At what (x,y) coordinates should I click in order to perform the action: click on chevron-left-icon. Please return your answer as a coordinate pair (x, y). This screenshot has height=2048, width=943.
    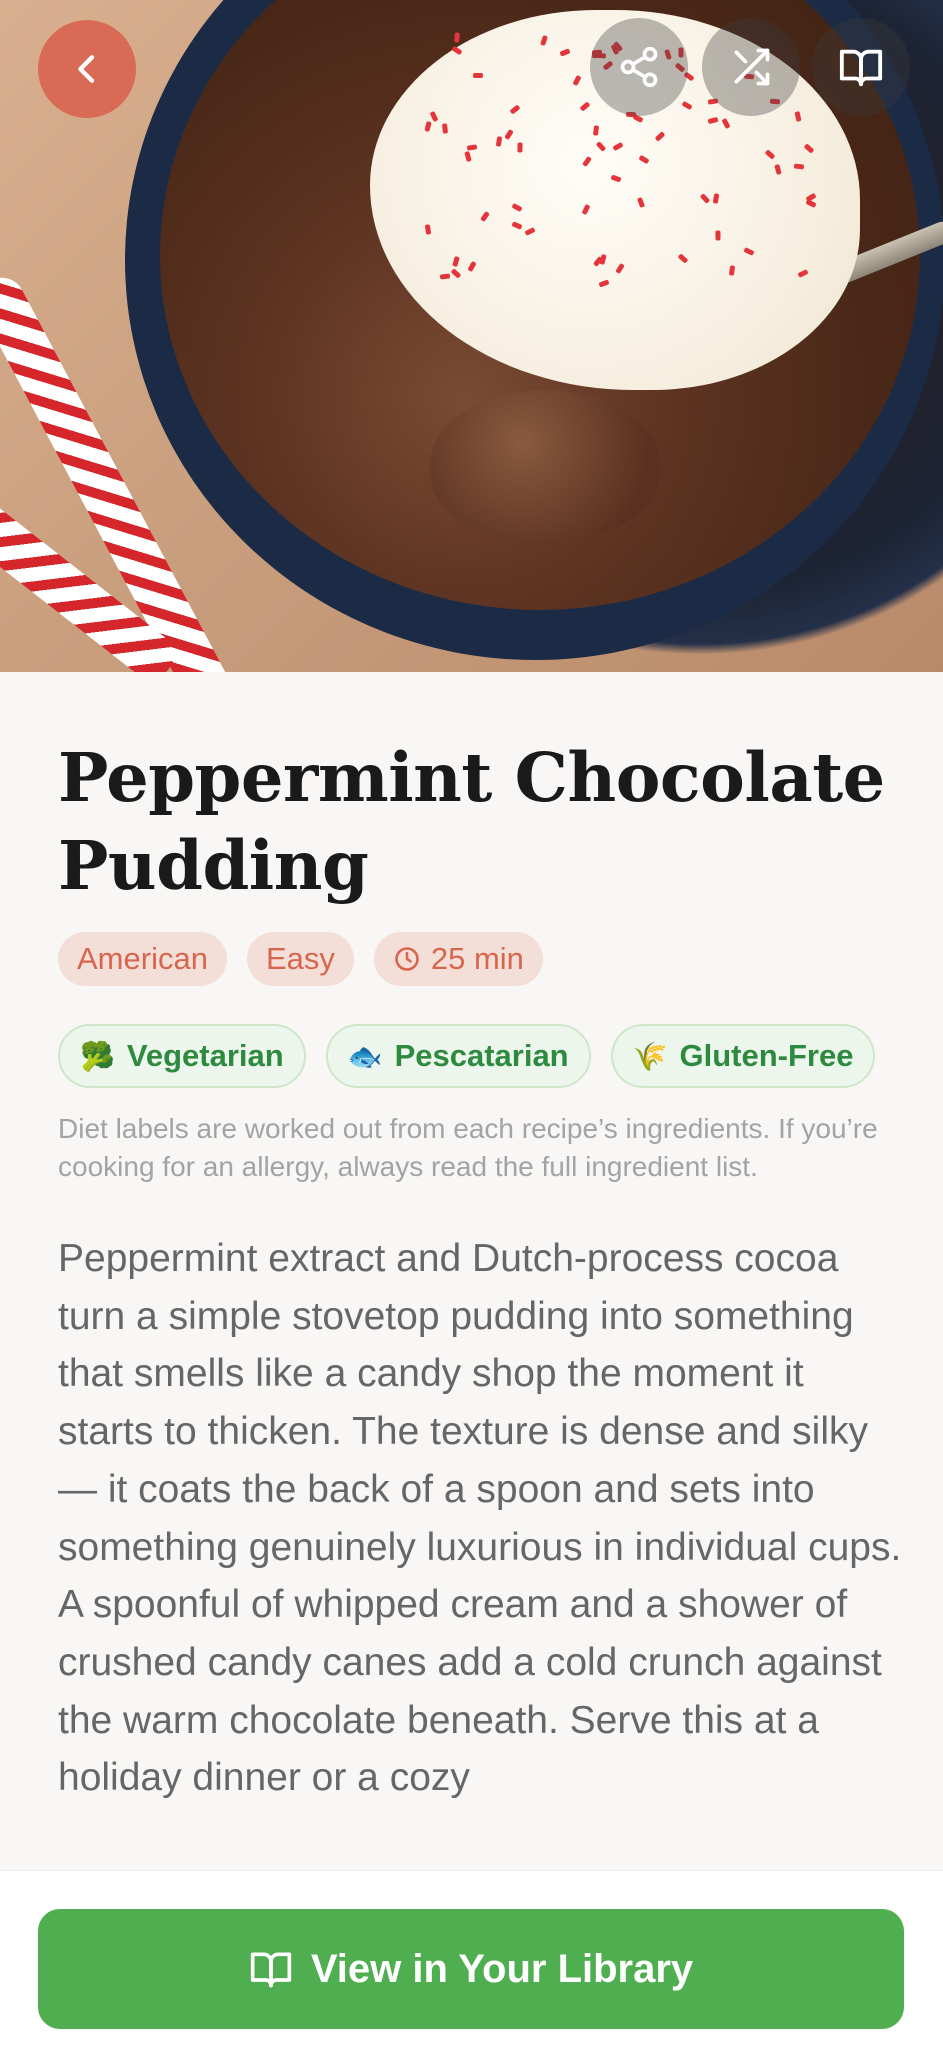
    Looking at the image, I should click on (86, 69).